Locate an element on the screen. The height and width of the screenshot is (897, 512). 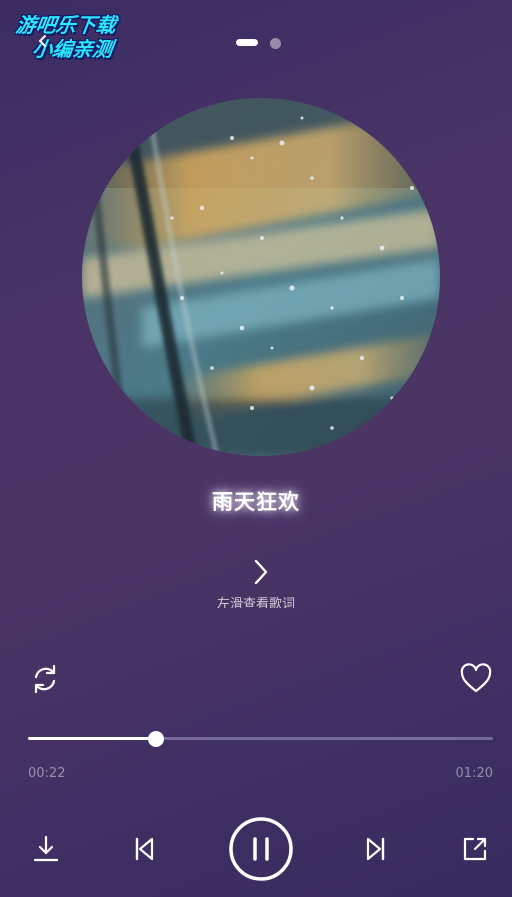
page-dot is located at coordinates (275, 43).